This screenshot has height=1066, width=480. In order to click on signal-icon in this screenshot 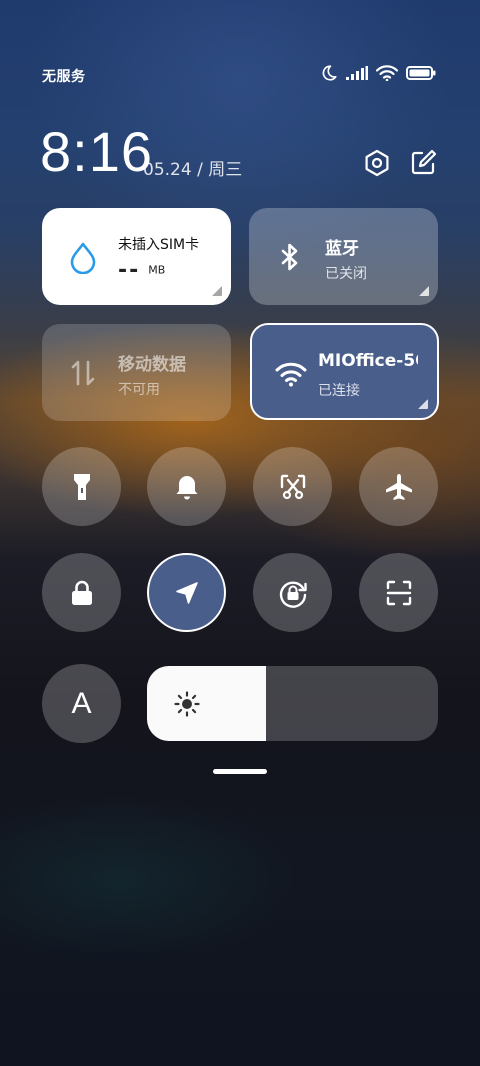, I will do `click(357, 73)`.